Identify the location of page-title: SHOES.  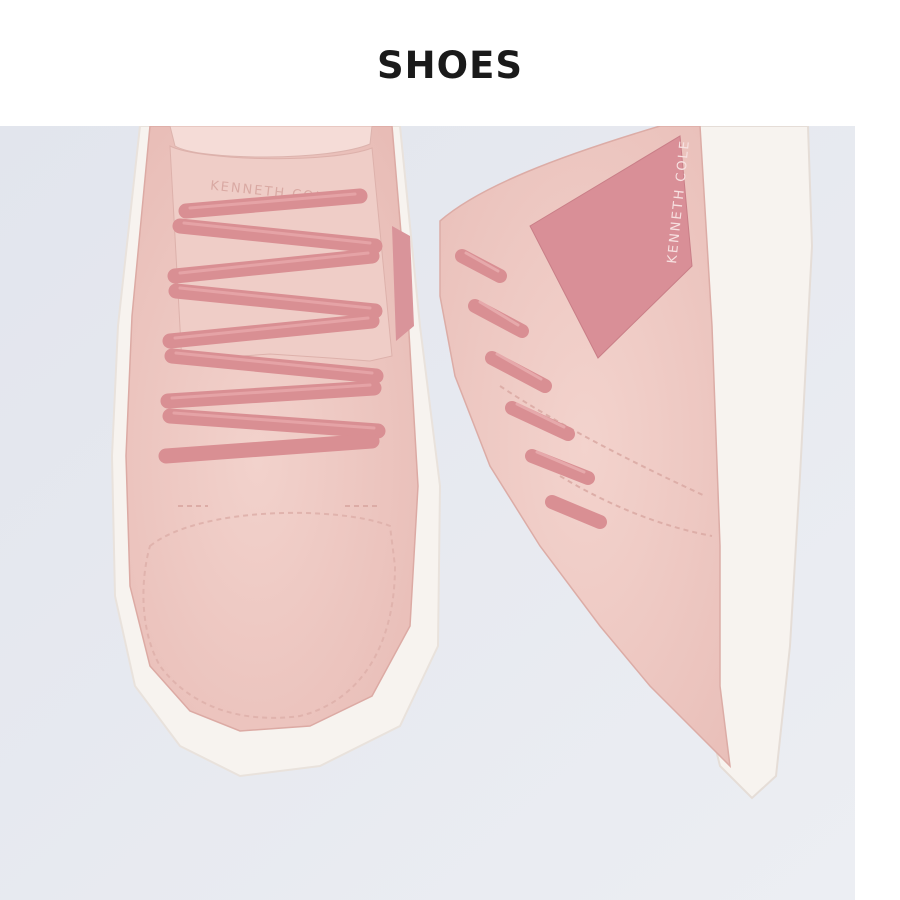
(450, 65).